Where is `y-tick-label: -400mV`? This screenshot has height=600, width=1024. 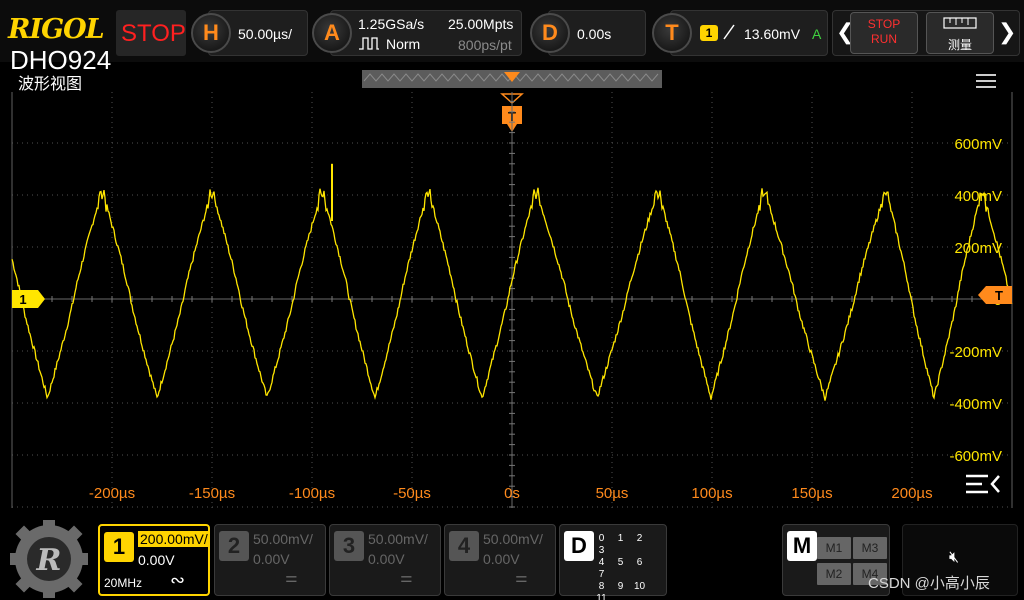 y-tick-label: -400mV is located at coordinates (975, 404).